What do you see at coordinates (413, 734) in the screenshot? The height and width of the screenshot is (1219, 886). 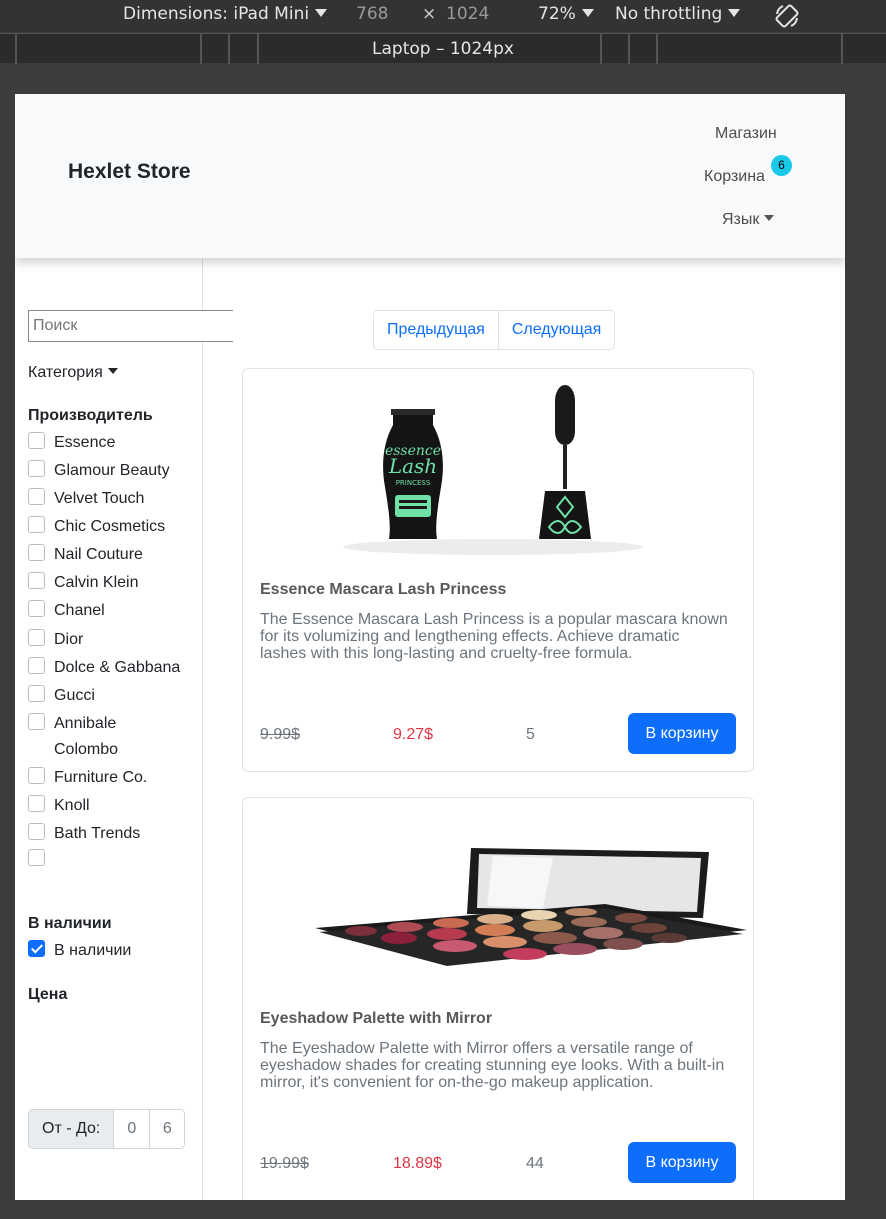 I see `product-price: 9.27$` at bounding box center [413, 734].